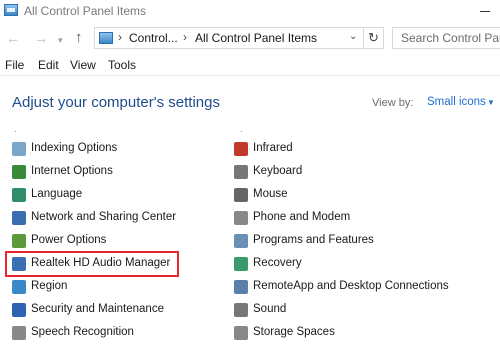 This screenshot has height=344, width=500. I want to click on item-label: Programs and Features, so click(313, 240).